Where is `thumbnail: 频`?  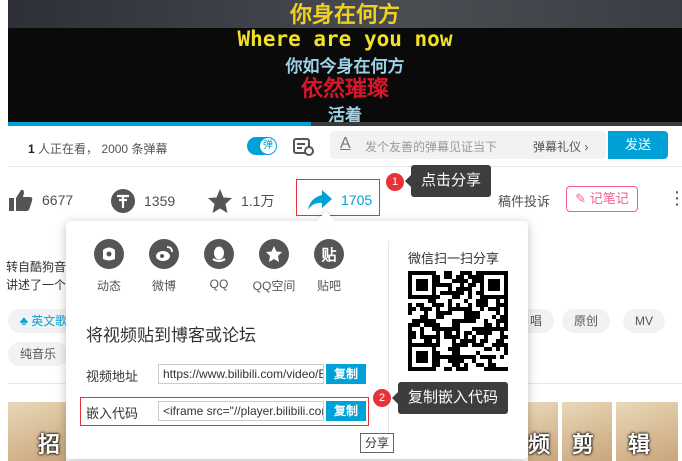 thumbnail: 频 is located at coordinates (543, 431).